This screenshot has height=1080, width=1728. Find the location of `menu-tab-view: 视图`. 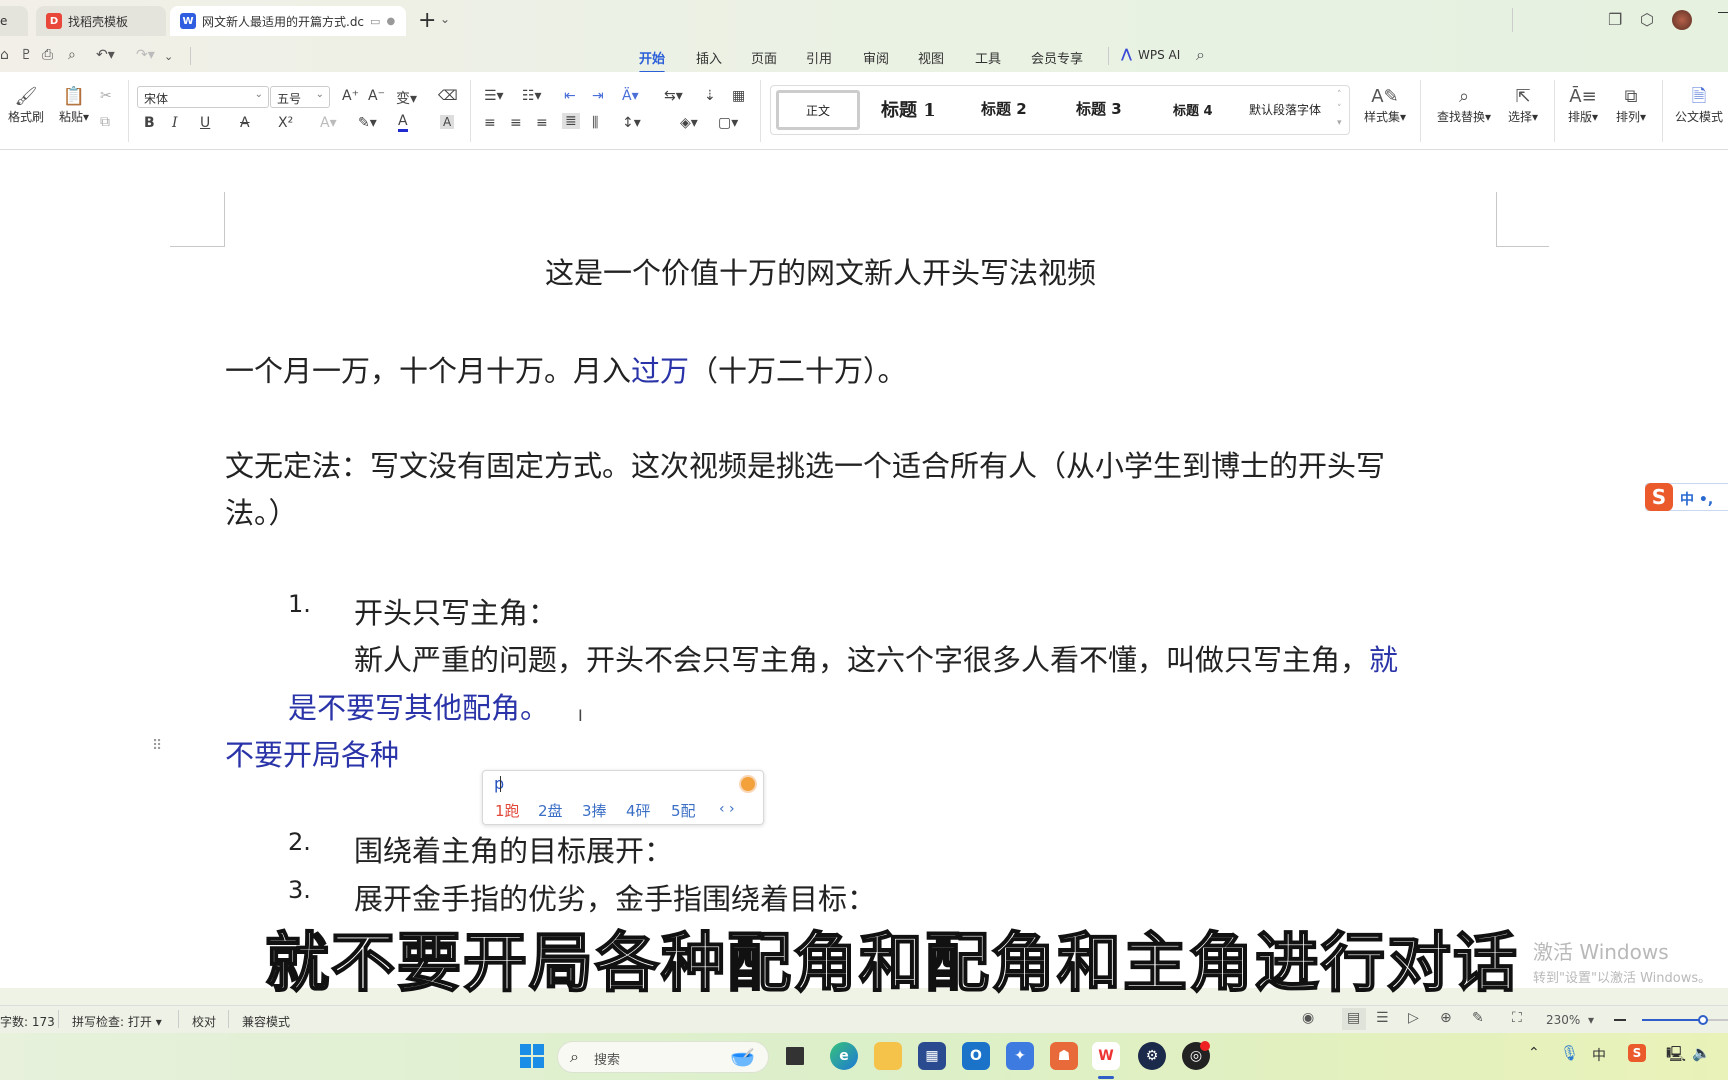

menu-tab-view: 视图 is located at coordinates (931, 57).